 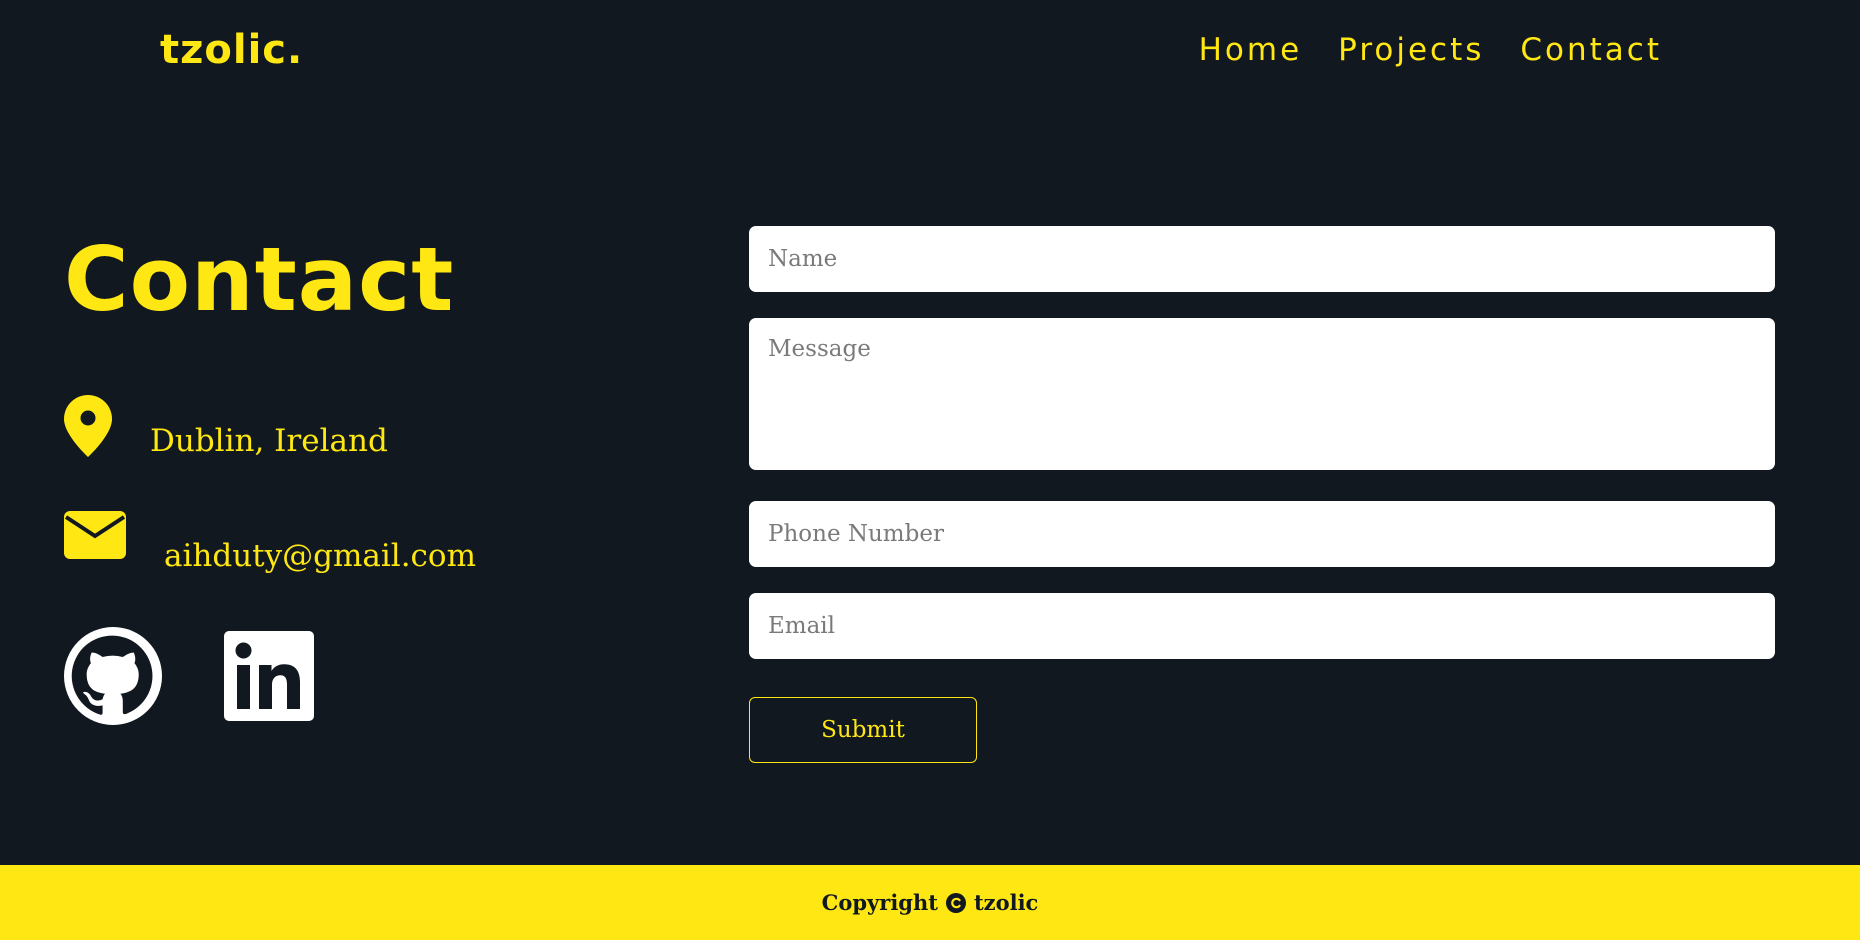 I want to click on github-link, so click(x=113, y=678).